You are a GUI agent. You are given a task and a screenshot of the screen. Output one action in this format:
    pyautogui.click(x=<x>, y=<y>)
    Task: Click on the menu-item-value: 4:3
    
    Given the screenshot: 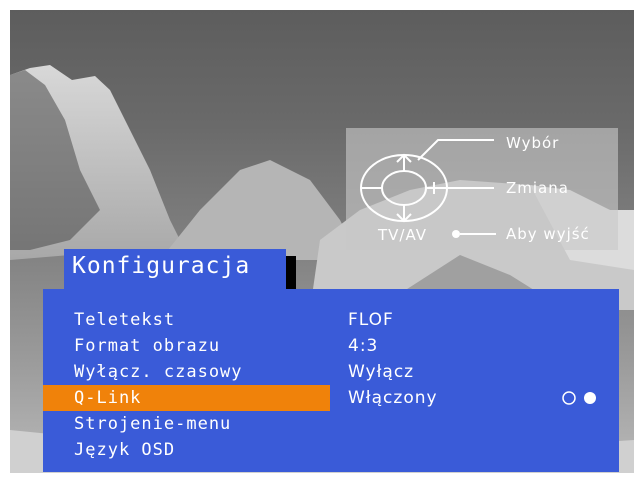 What is the action you would take?
    pyautogui.click(x=363, y=346)
    